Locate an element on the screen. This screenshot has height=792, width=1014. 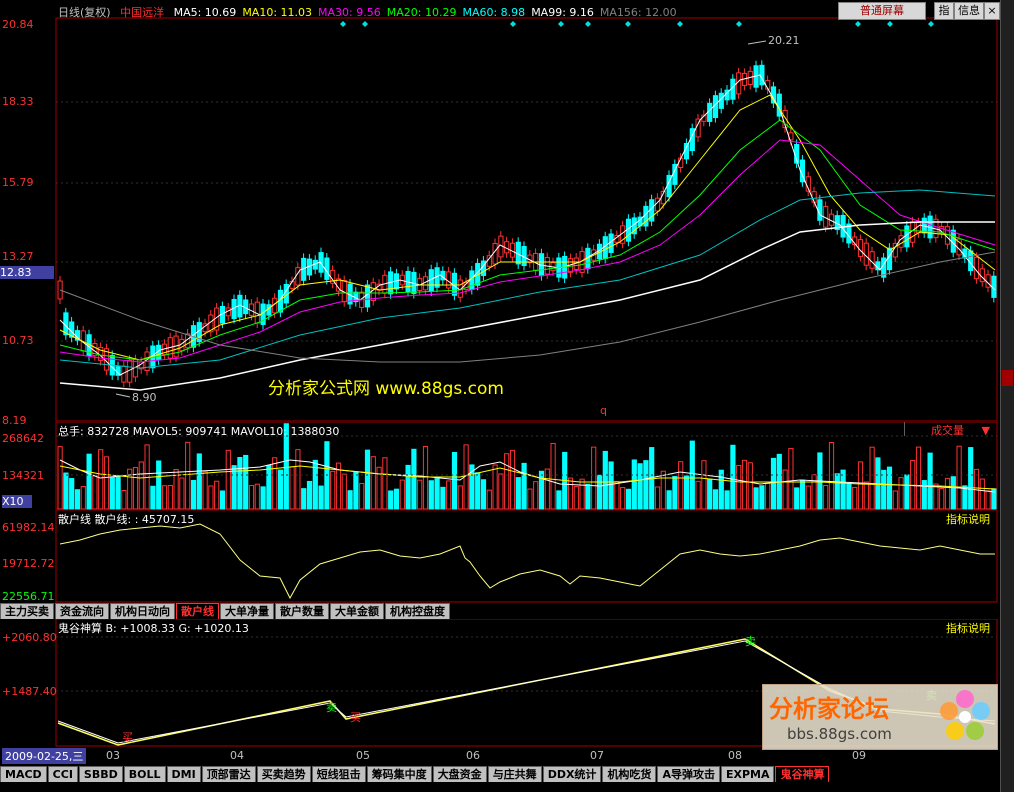
indicator-tab-6: 大单金额 is located at coordinates (357, 611).